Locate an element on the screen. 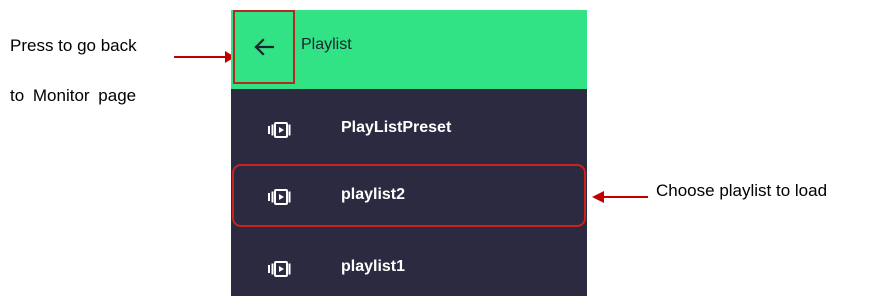 The height and width of the screenshot is (296, 874). playlist-header: Playlist is located at coordinates (409, 49).